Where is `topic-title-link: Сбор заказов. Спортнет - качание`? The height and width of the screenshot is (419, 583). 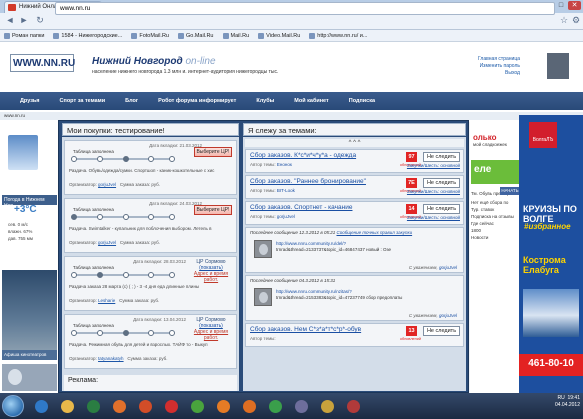 topic-title-link: Сбор заказов. Спортнет - качание is located at coordinates (301, 207).